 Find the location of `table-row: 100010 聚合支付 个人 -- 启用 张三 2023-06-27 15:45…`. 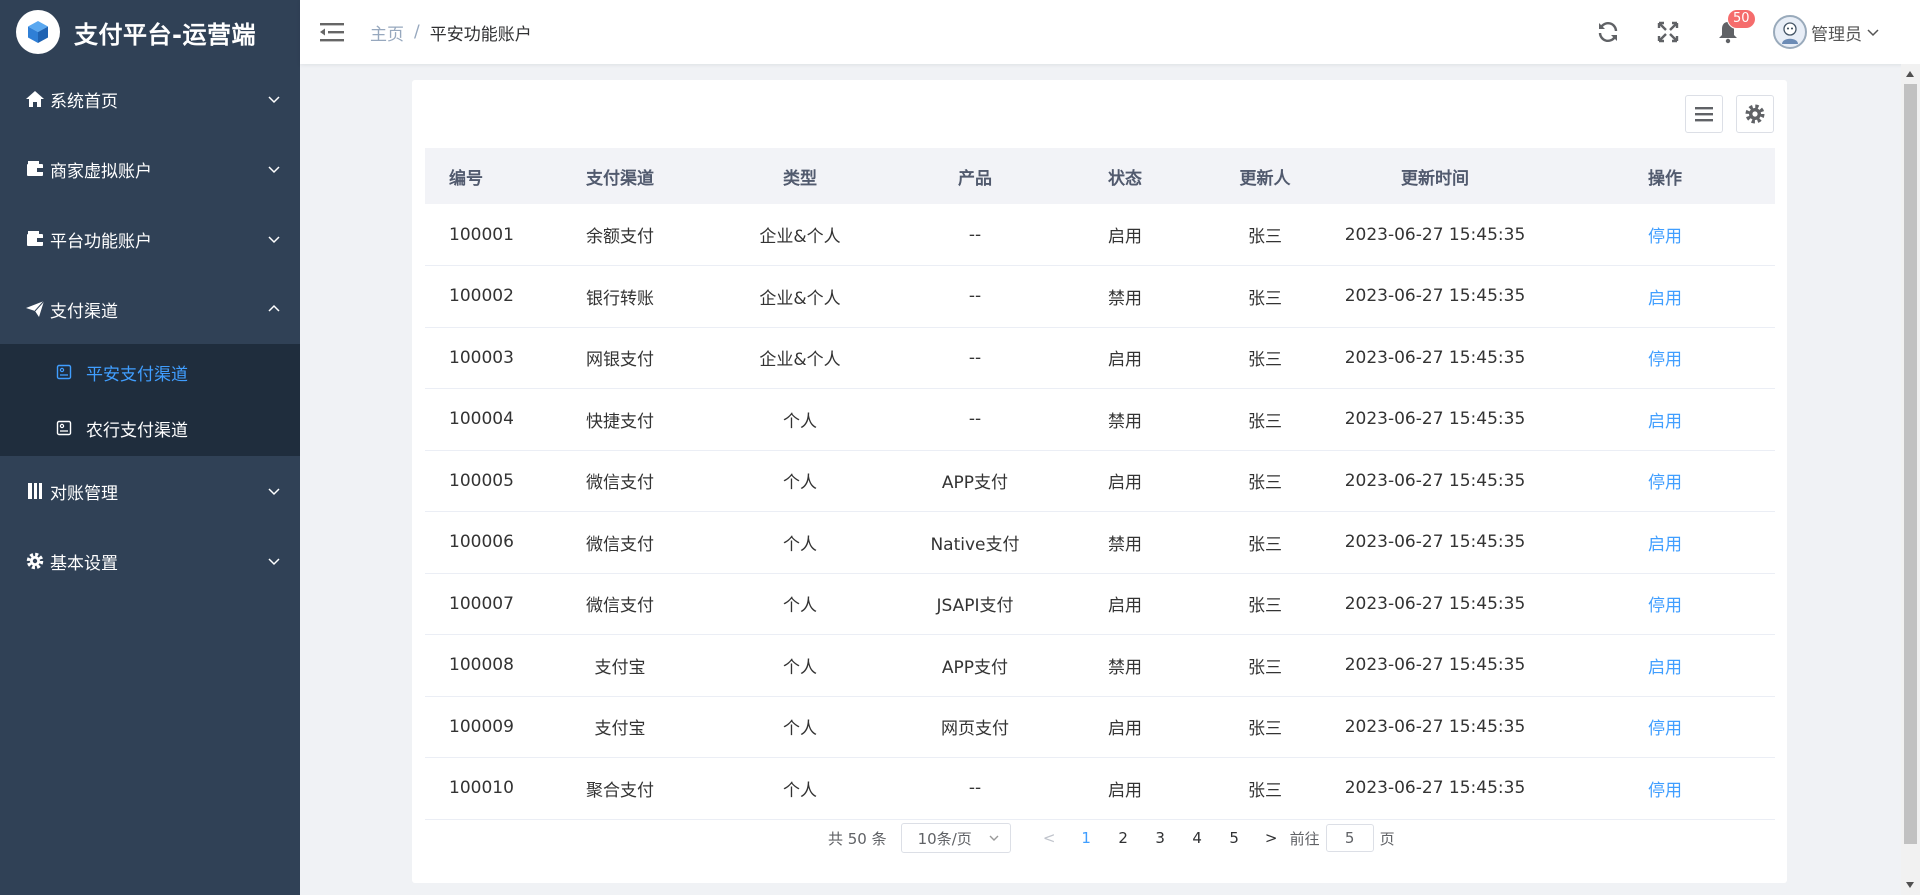

table-row: 100010 聚合支付 个人 -- 启用 张三 2023-06-27 15:45… is located at coordinates (1100, 788).